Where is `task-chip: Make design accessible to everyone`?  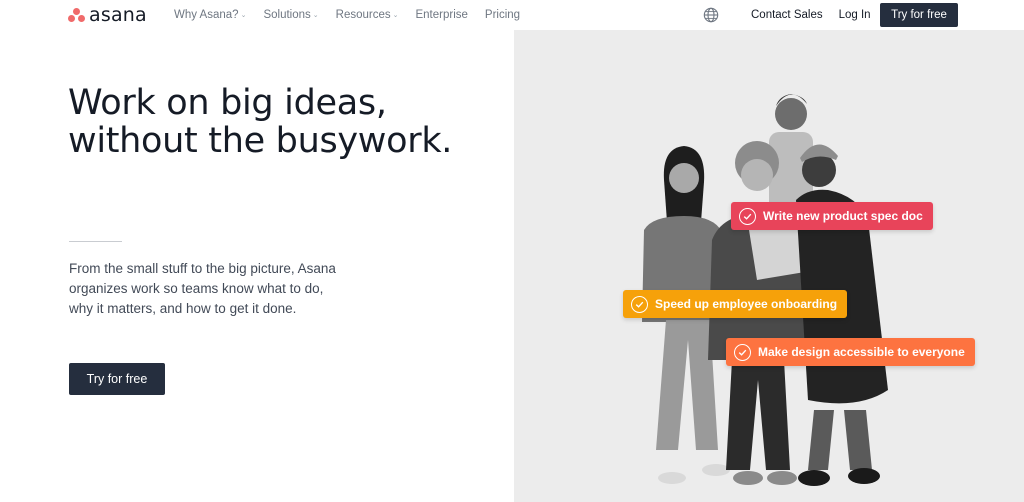 task-chip: Make design accessible to everyone is located at coordinates (850, 352).